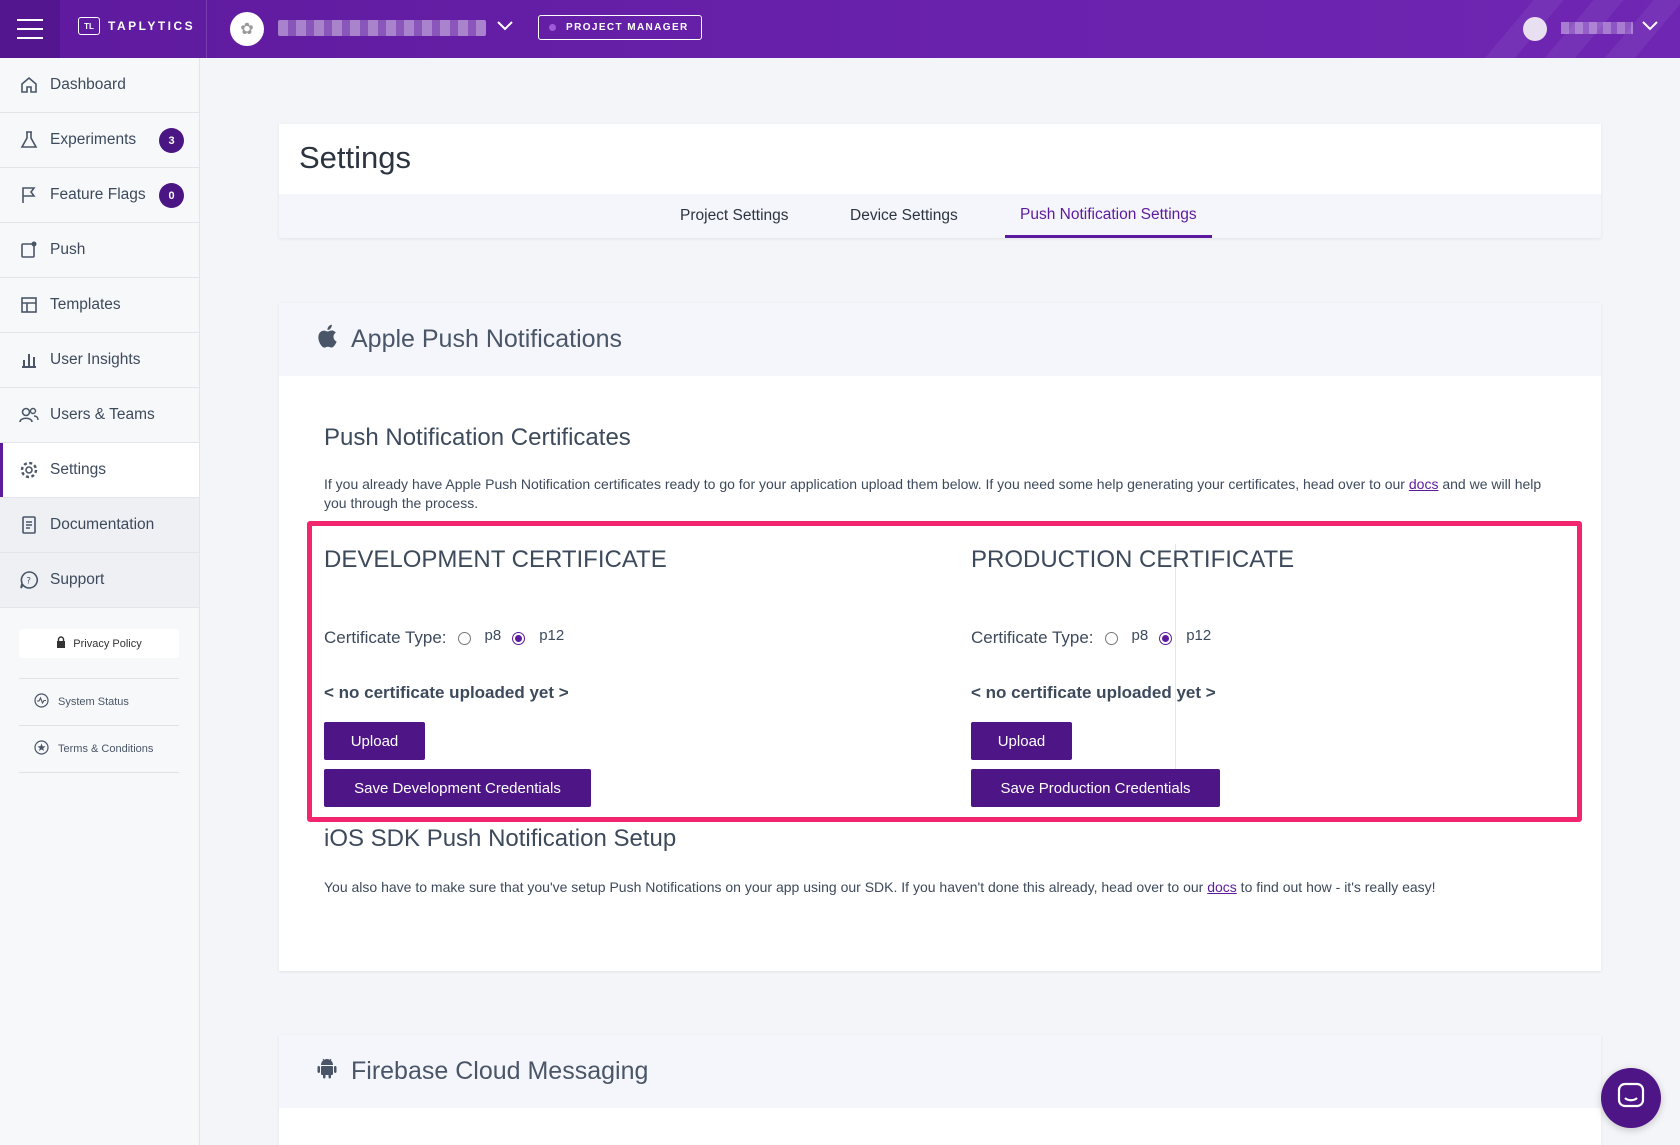  I want to click on sidebar-item-documentation: Documentation, so click(99, 525).